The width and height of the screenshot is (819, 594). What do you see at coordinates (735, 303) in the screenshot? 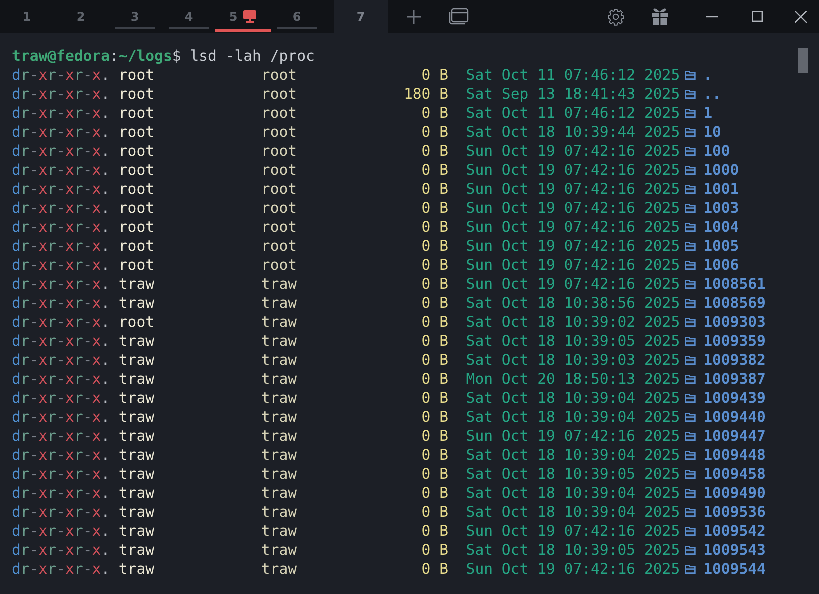
I see `directory-name: 1008569` at bounding box center [735, 303].